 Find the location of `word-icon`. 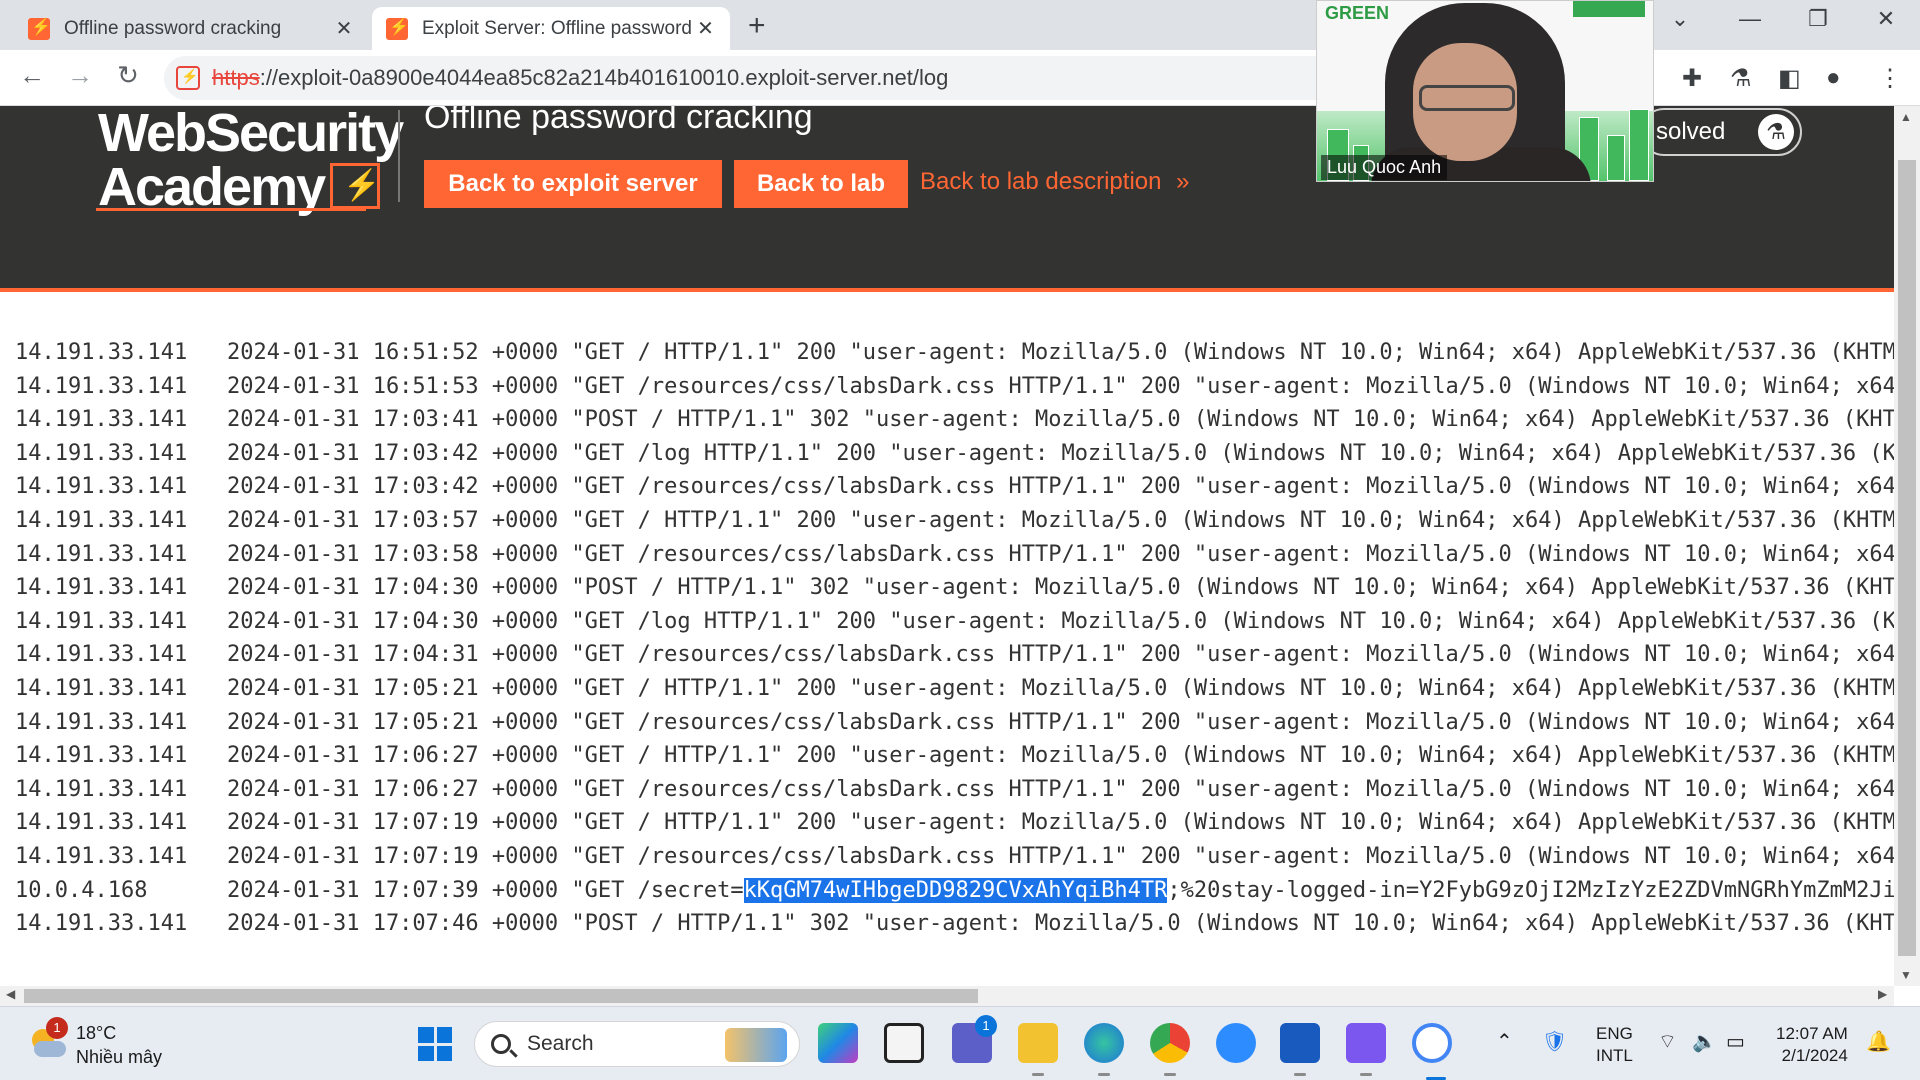

word-icon is located at coordinates (1300, 1049).